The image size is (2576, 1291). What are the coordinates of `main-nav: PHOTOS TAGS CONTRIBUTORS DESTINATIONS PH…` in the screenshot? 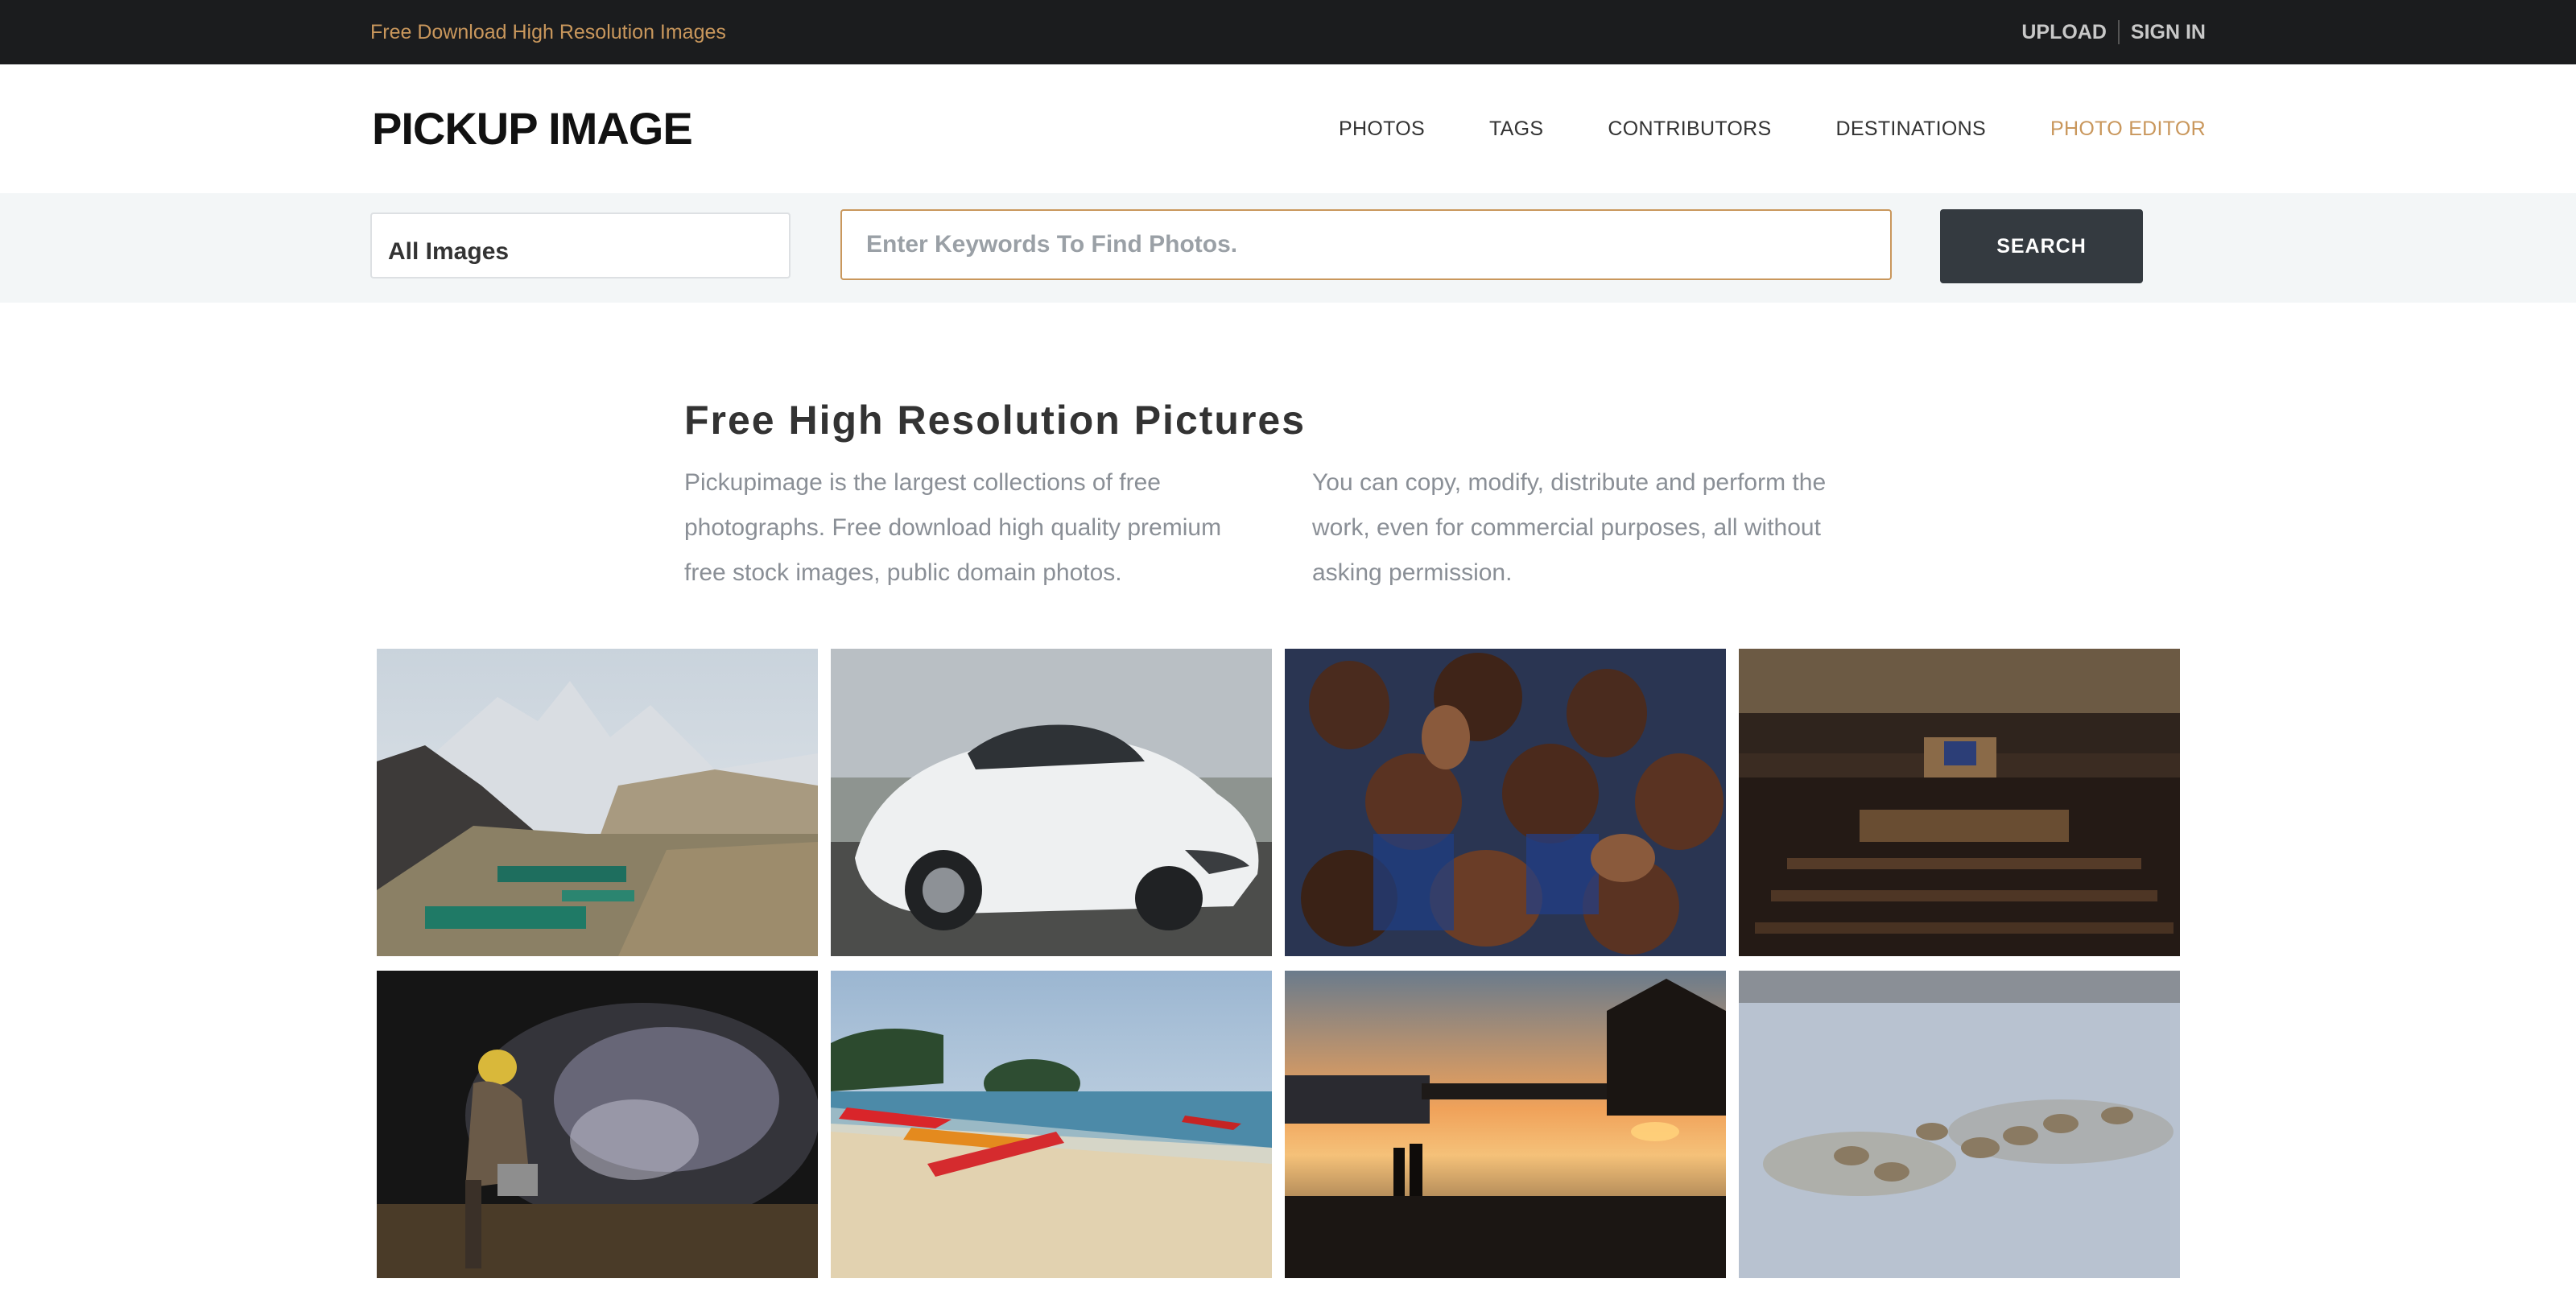 It's located at (1740, 128).